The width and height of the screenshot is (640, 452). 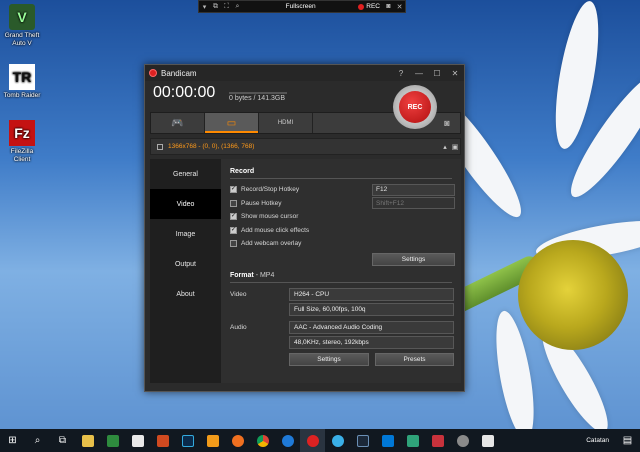 I want to click on gta5-icon: V, so click(x=22, y=17).